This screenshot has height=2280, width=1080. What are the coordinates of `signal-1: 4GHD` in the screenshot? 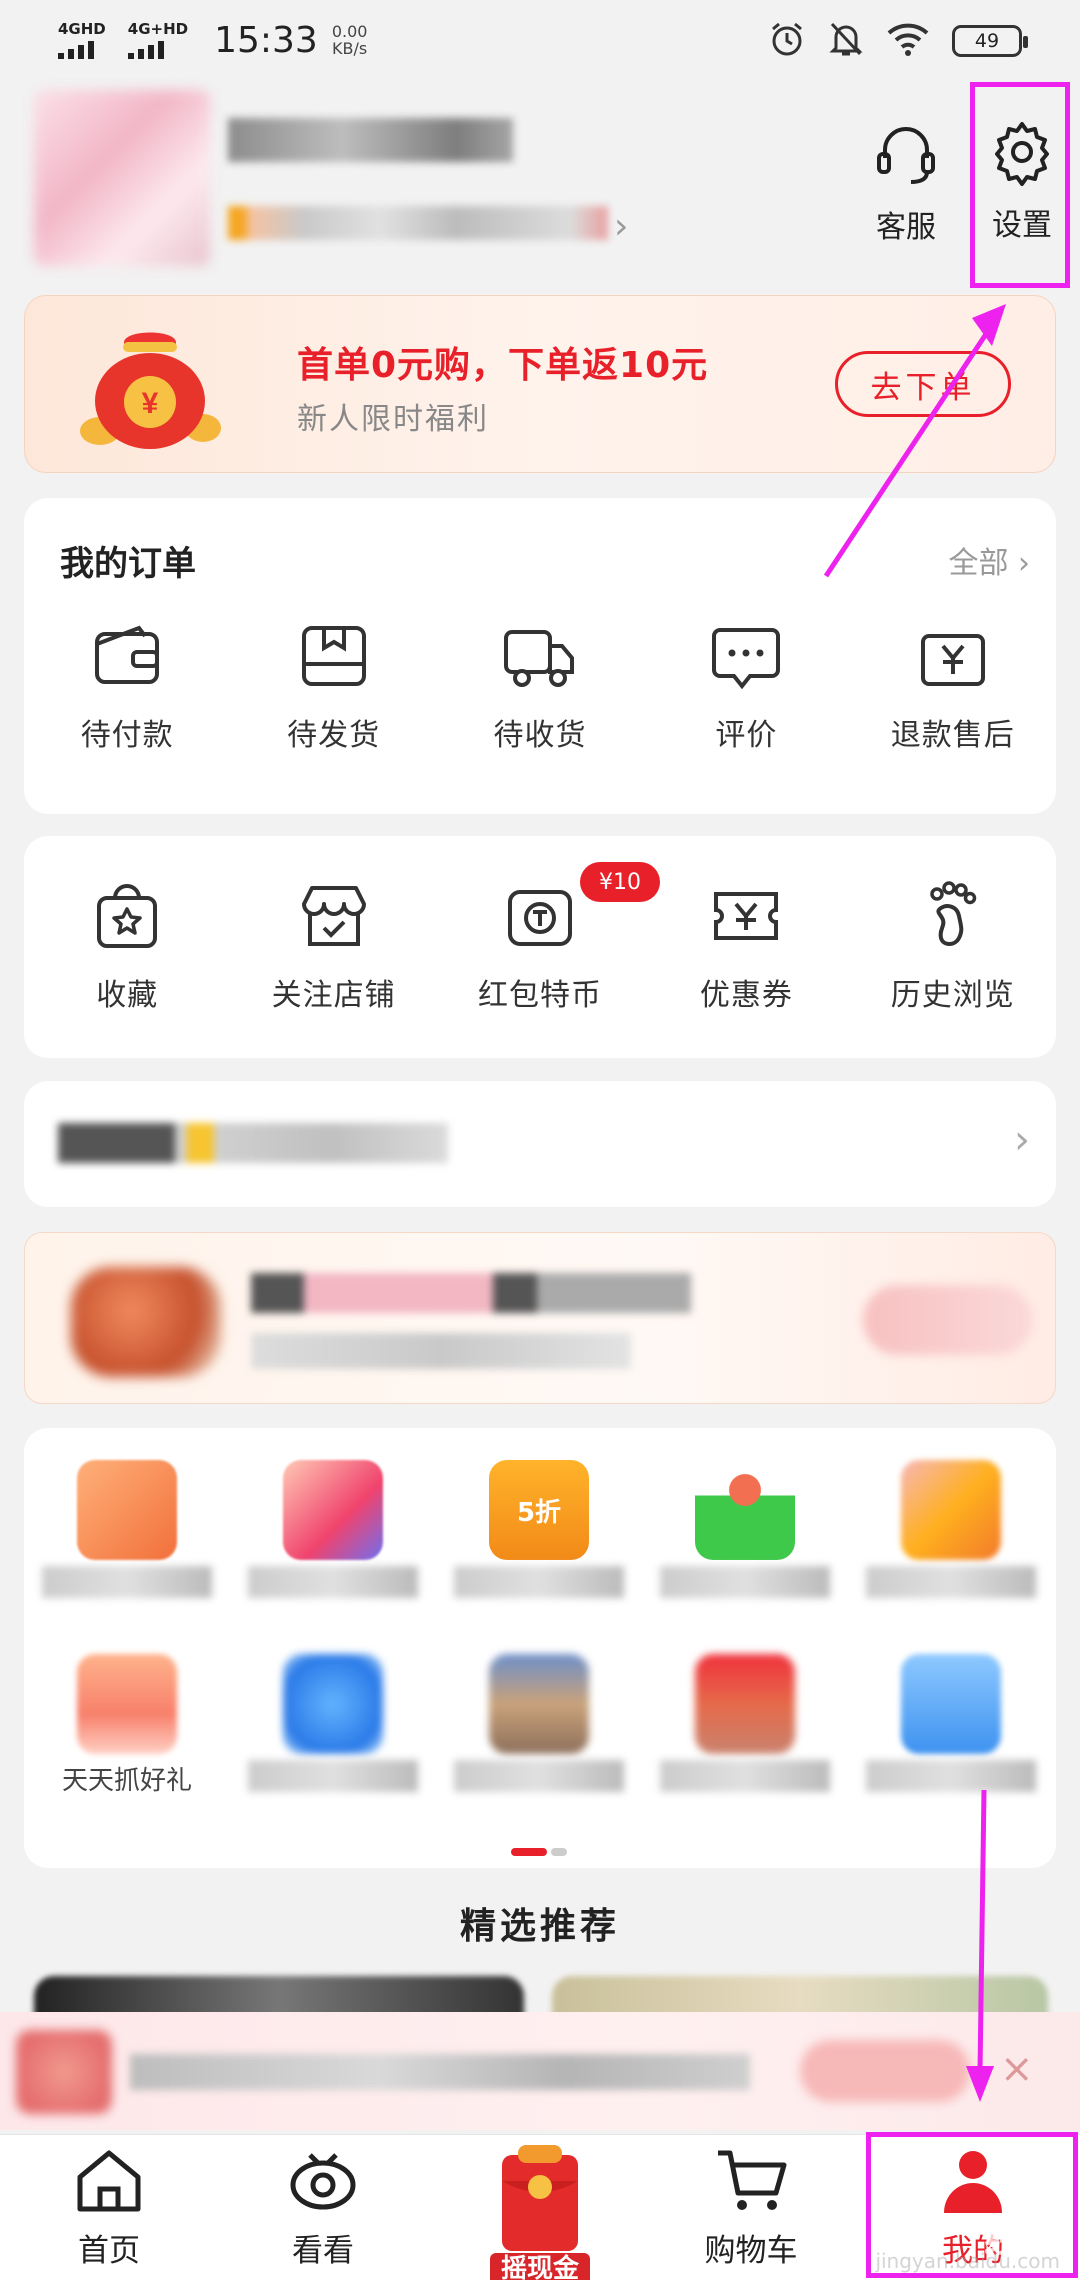 It's located at (82, 40).